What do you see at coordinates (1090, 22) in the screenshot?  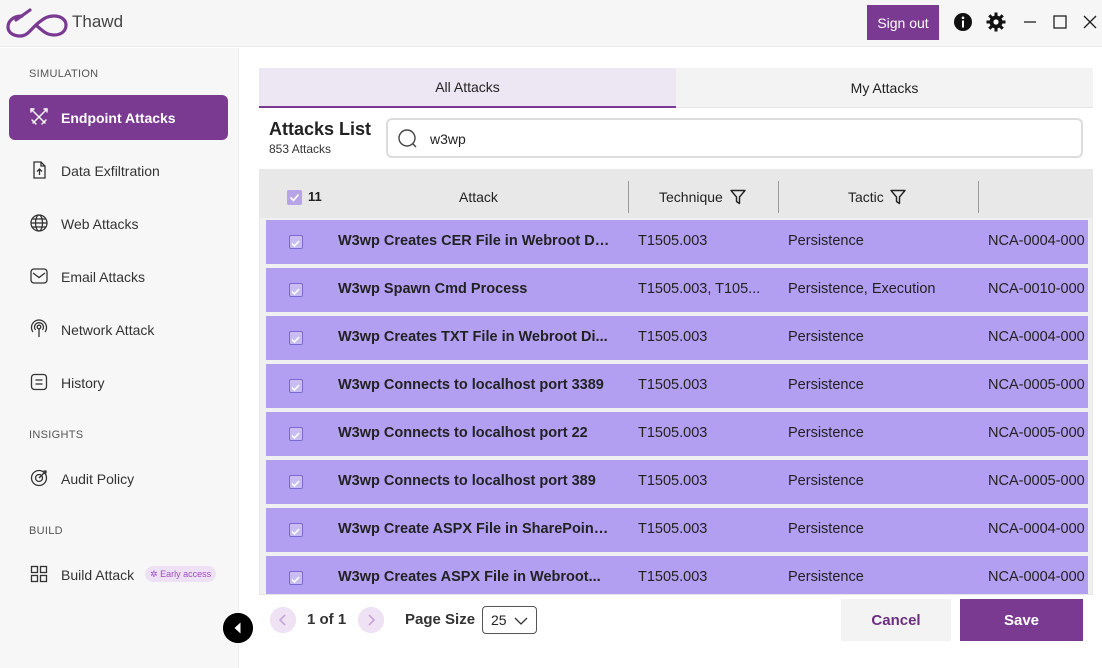 I see `close-icon` at bounding box center [1090, 22].